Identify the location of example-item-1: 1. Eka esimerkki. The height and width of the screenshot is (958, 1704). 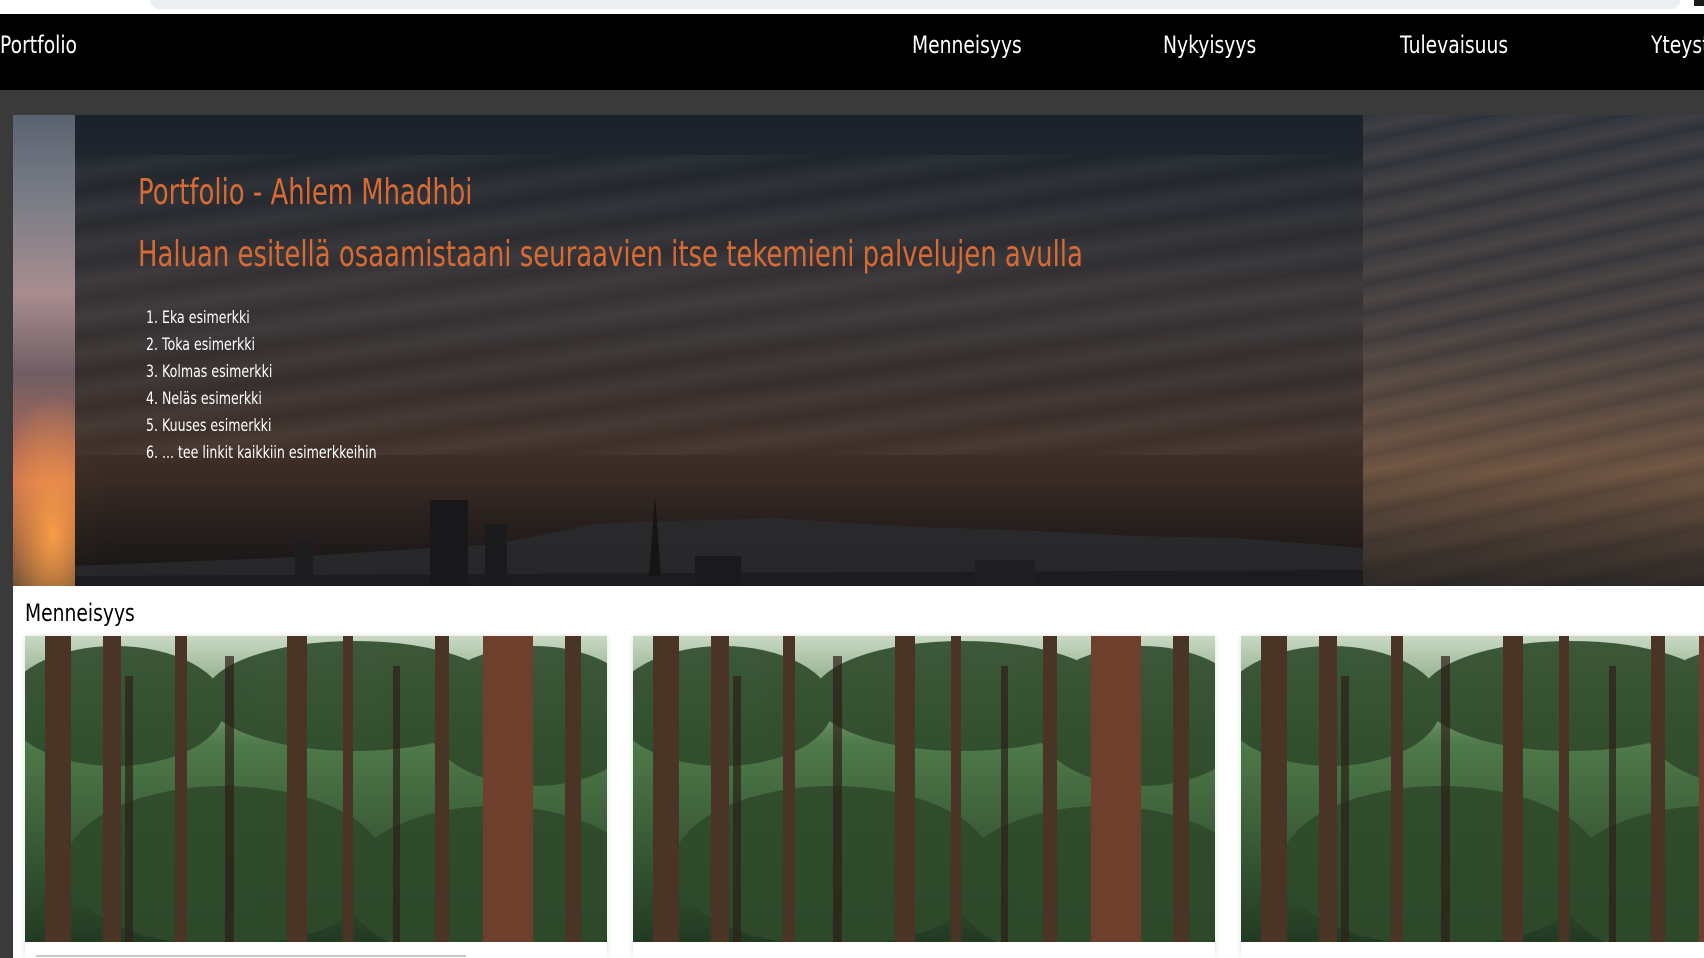
(261, 318).